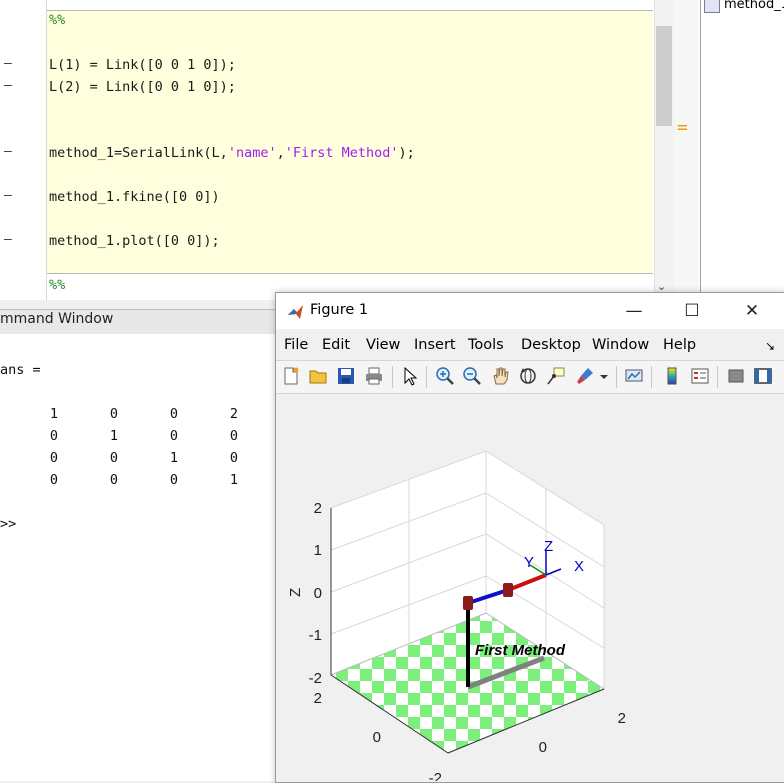 The width and height of the screenshot is (784, 783). What do you see at coordinates (672, 376) in the screenshot?
I see `colorbar-icon` at bounding box center [672, 376].